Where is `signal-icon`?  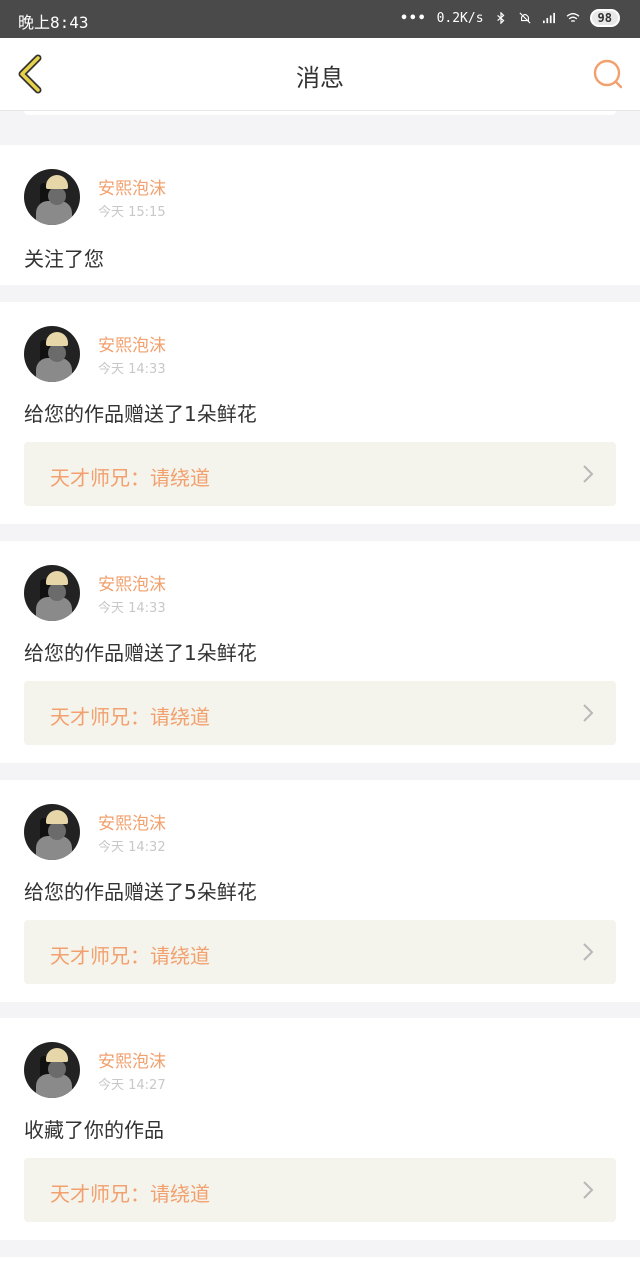 signal-icon is located at coordinates (548, 18).